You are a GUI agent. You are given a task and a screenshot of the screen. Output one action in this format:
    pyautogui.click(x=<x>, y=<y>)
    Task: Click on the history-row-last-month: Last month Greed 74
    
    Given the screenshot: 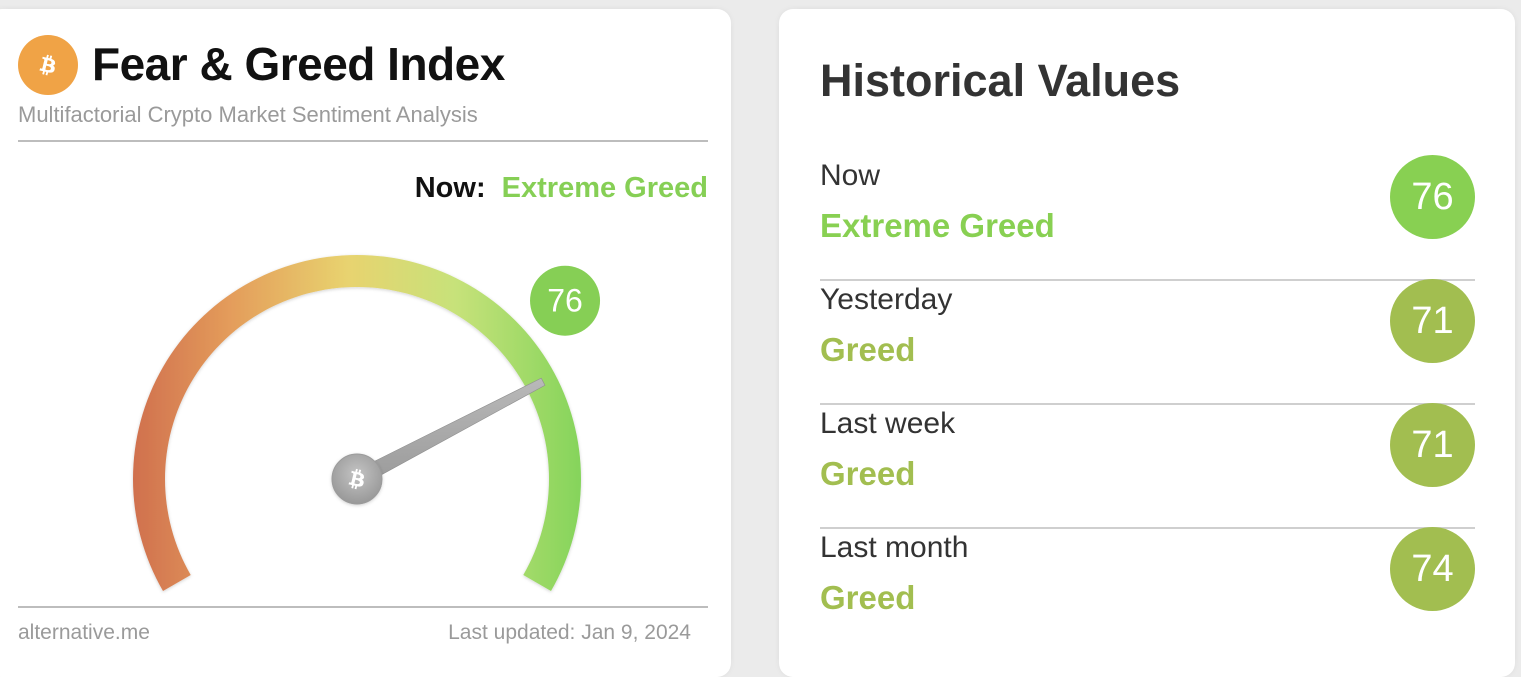 What is the action you would take?
    pyautogui.click(x=1147, y=589)
    